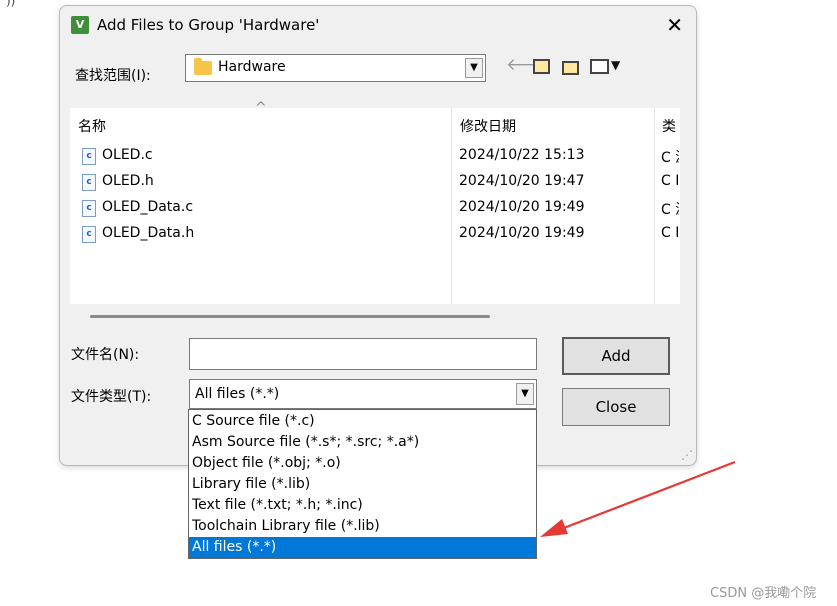 The width and height of the screenshot is (837, 606). What do you see at coordinates (763, 593) in the screenshot?
I see `watermark: CSDN @我嘞个院` at bounding box center [763, 593].